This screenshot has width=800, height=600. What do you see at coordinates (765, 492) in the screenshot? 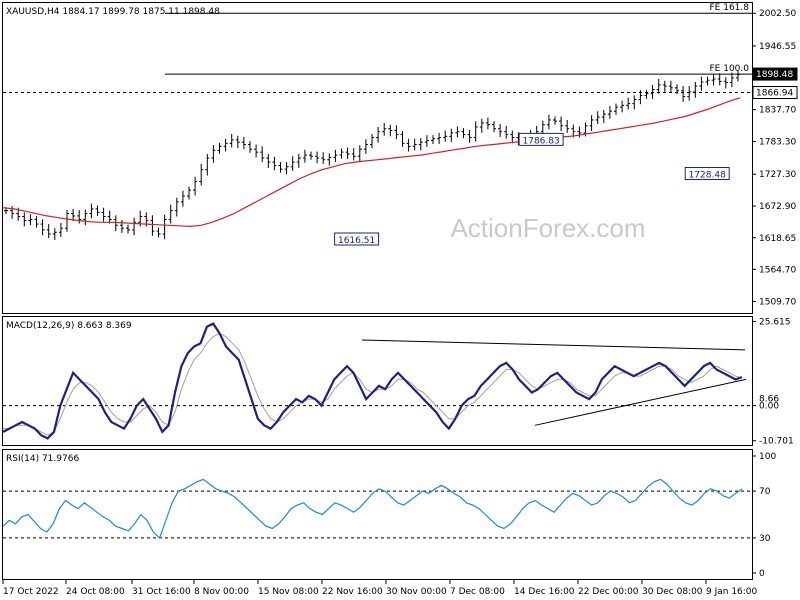
I see `rsi-y-tick-label: 70` at bounding box center [765, 492].